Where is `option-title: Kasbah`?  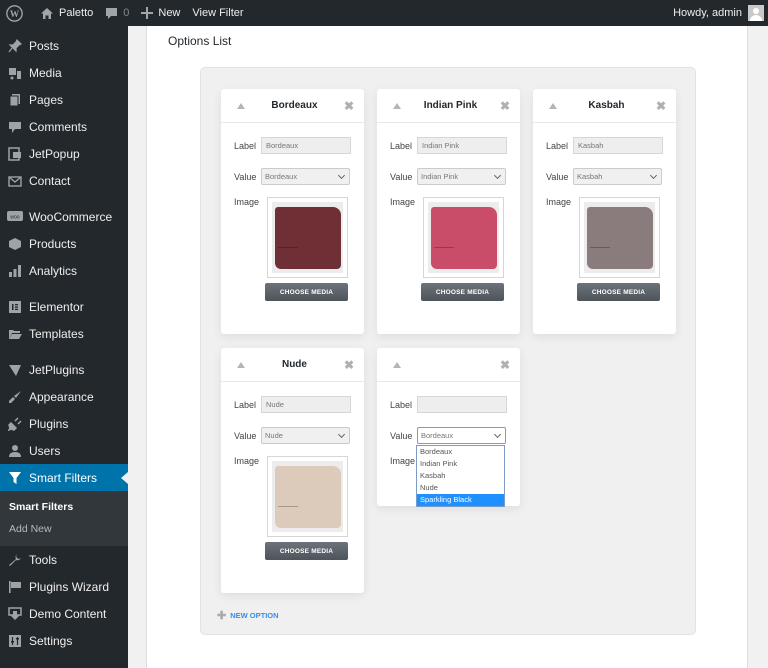
option-title: Kasbah is located at coordinates (606, 105).